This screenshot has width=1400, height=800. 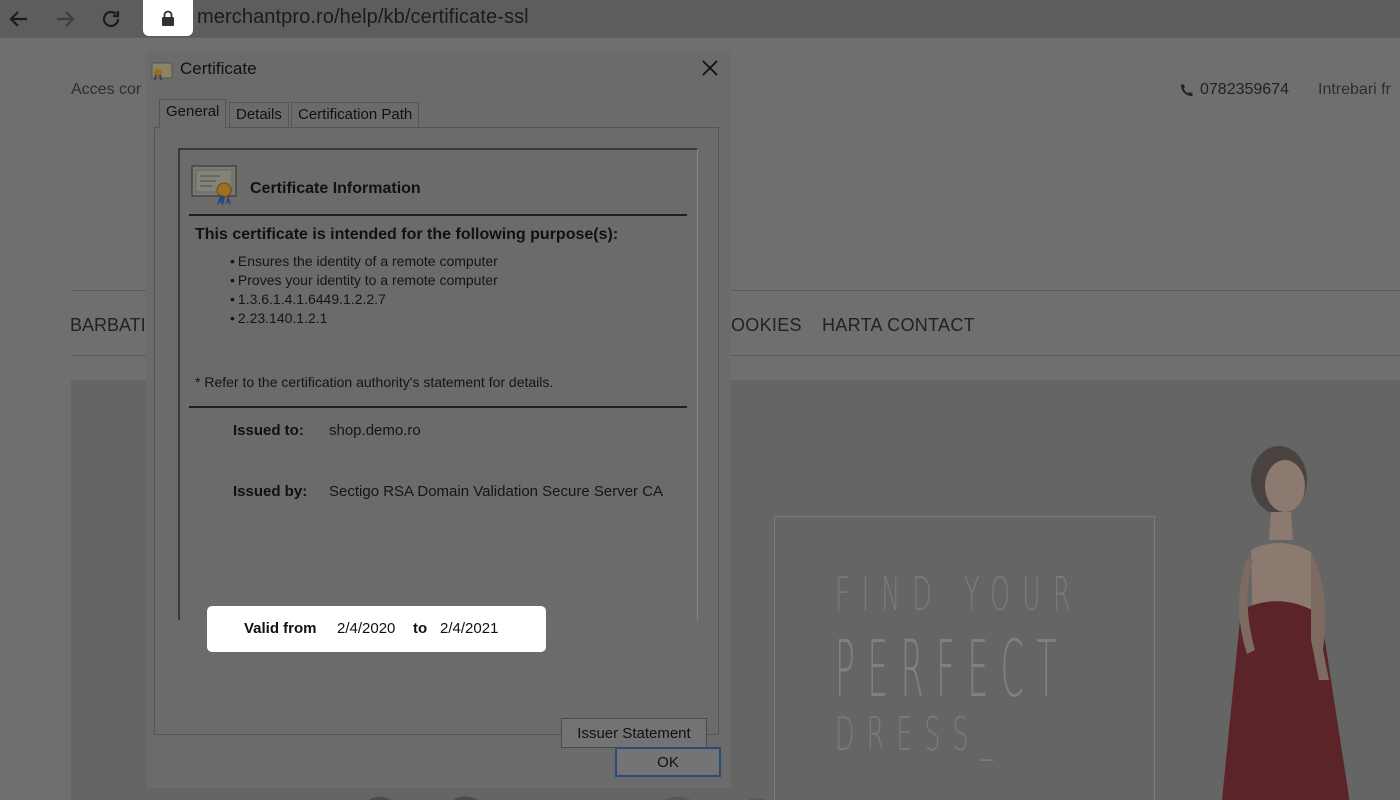 I want to click on hero-line-3: DRESS_, so click(x=920, y=734).